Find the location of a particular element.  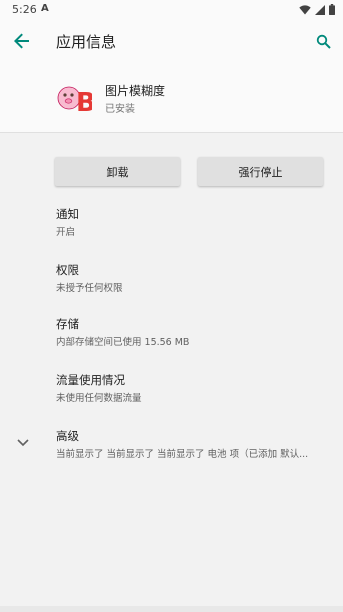

notification-icon: A is located at coordinates (45, 8).